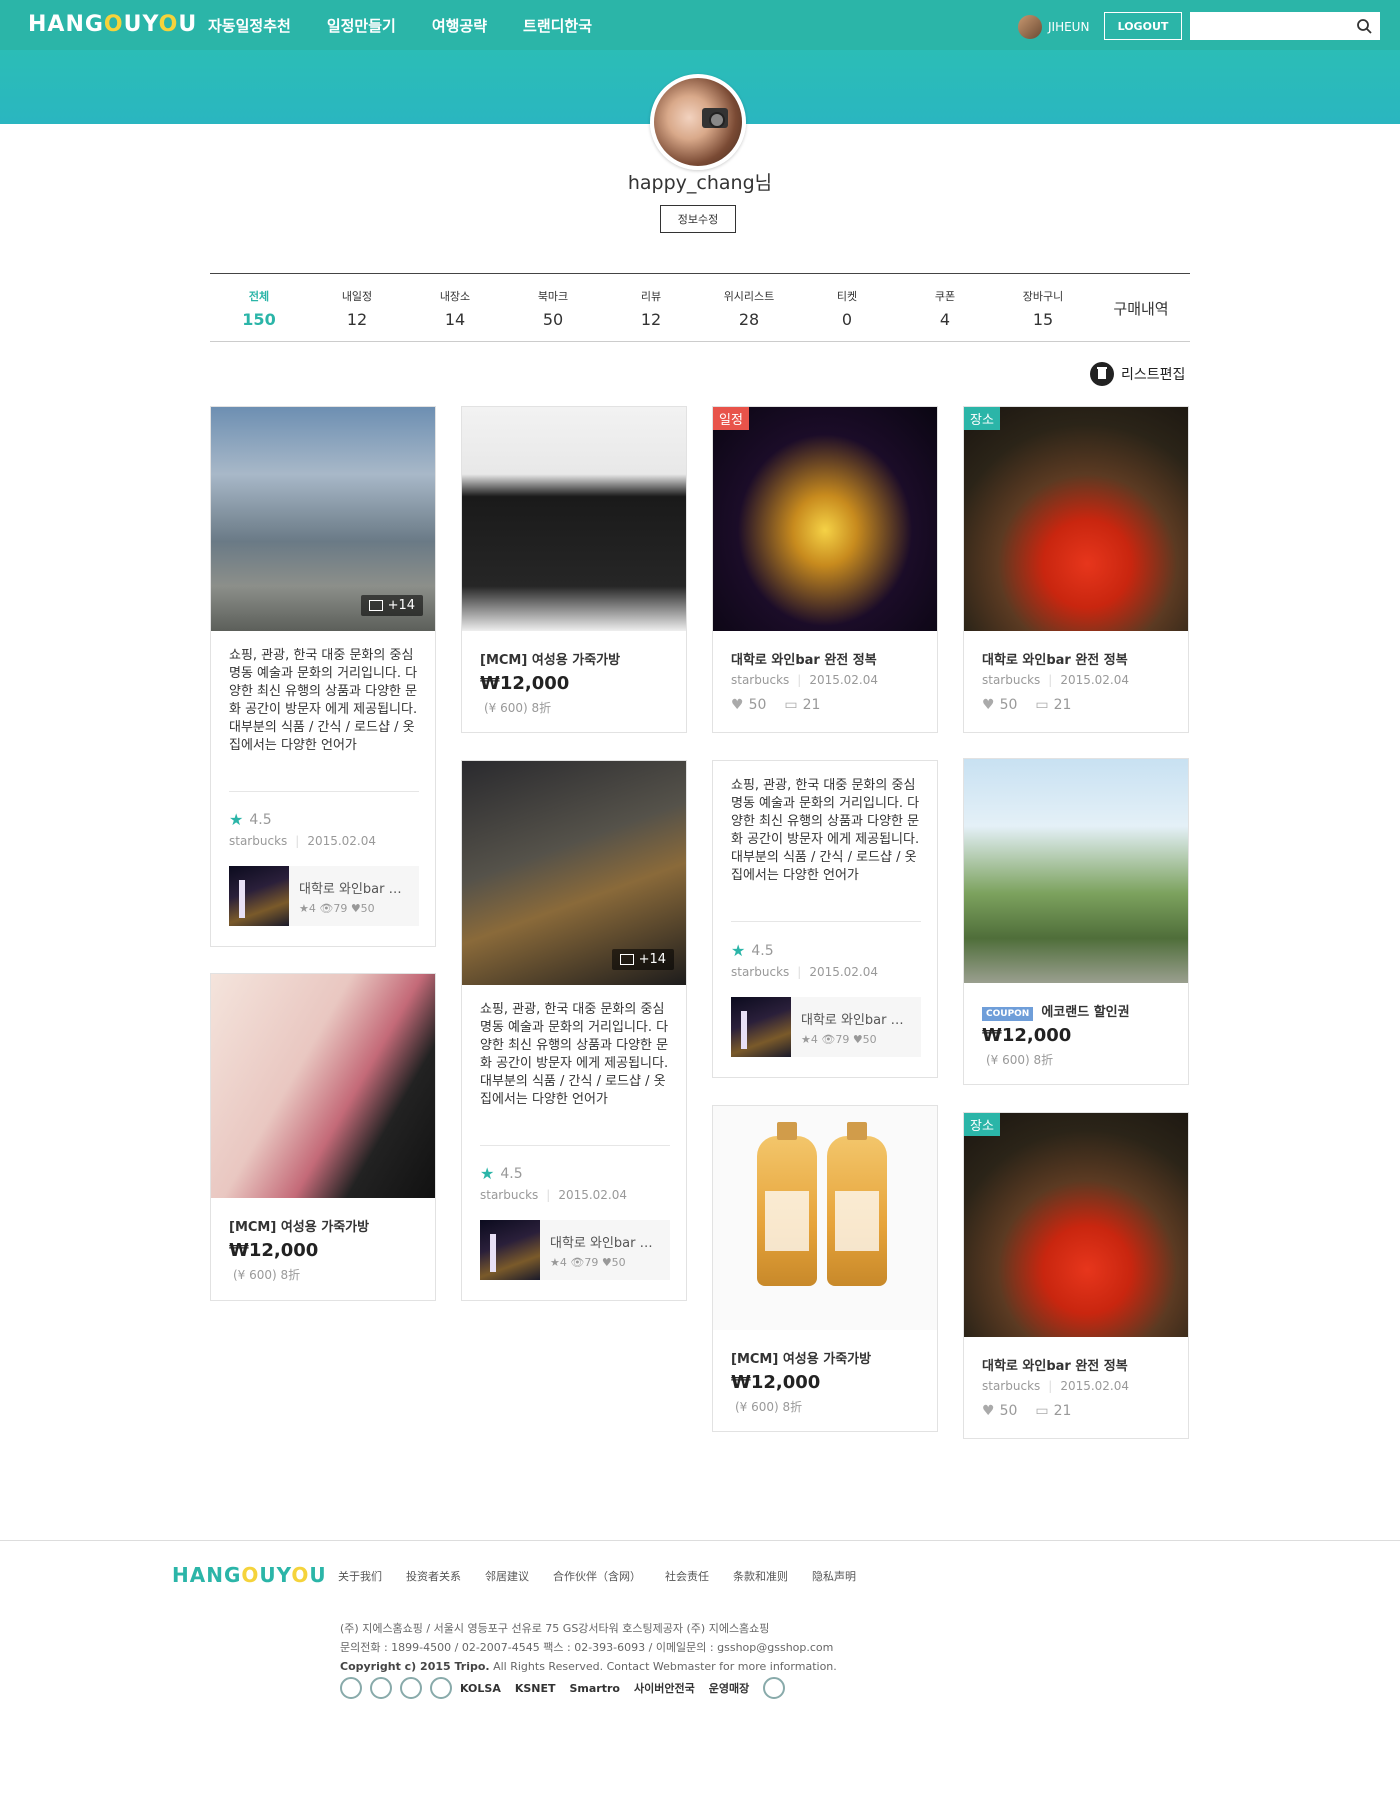  What do you see at coordinates (557, 25) in the screenshot?
I see `nav-trendy-korea: 트랜디한국` at bounding box center [557, 25].